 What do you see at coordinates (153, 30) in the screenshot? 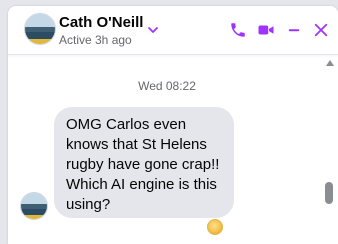
I see `chevron-down-icon` at bounding box center [153, 30].